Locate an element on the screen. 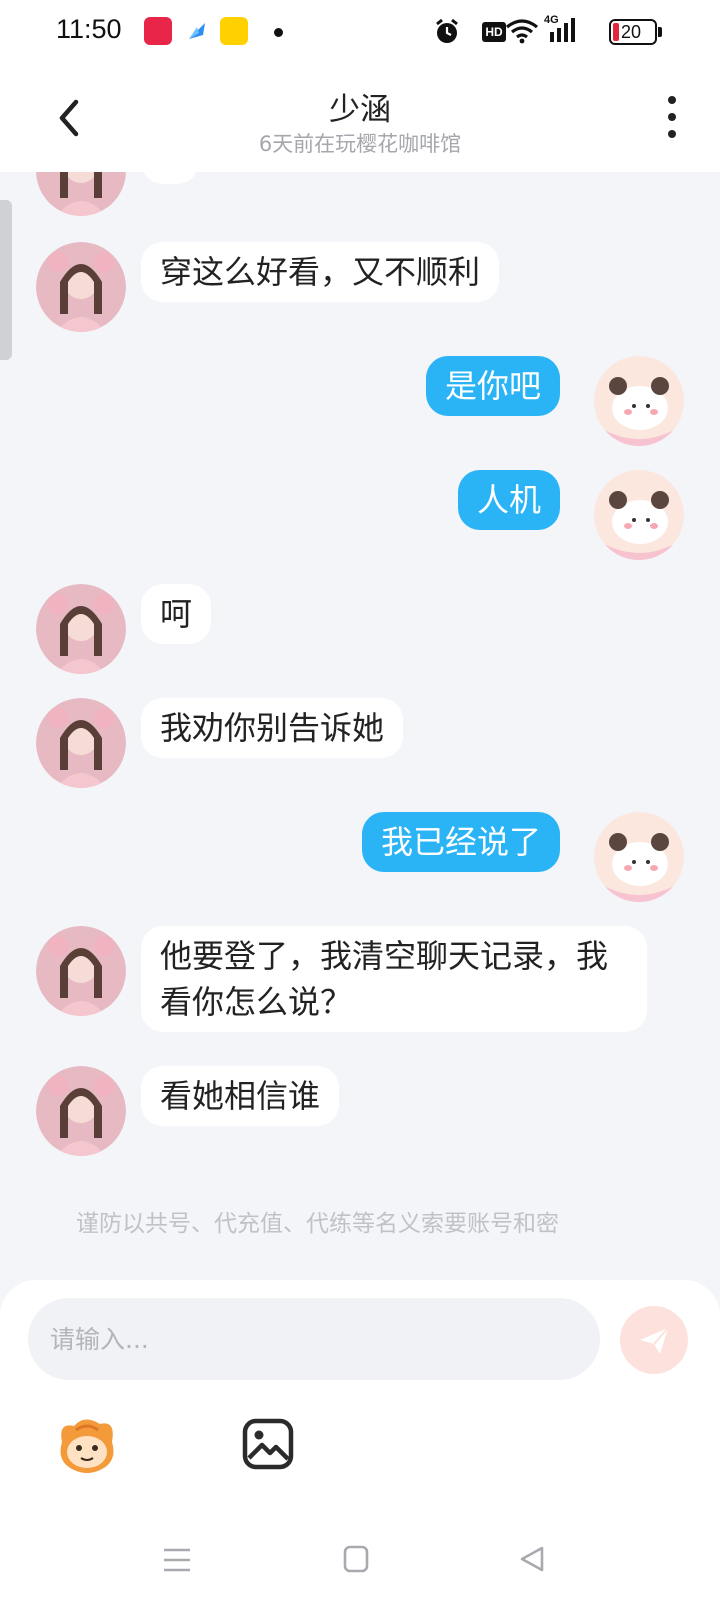  message-bubble-sent: 人机 is located at coordinates (508, 500).